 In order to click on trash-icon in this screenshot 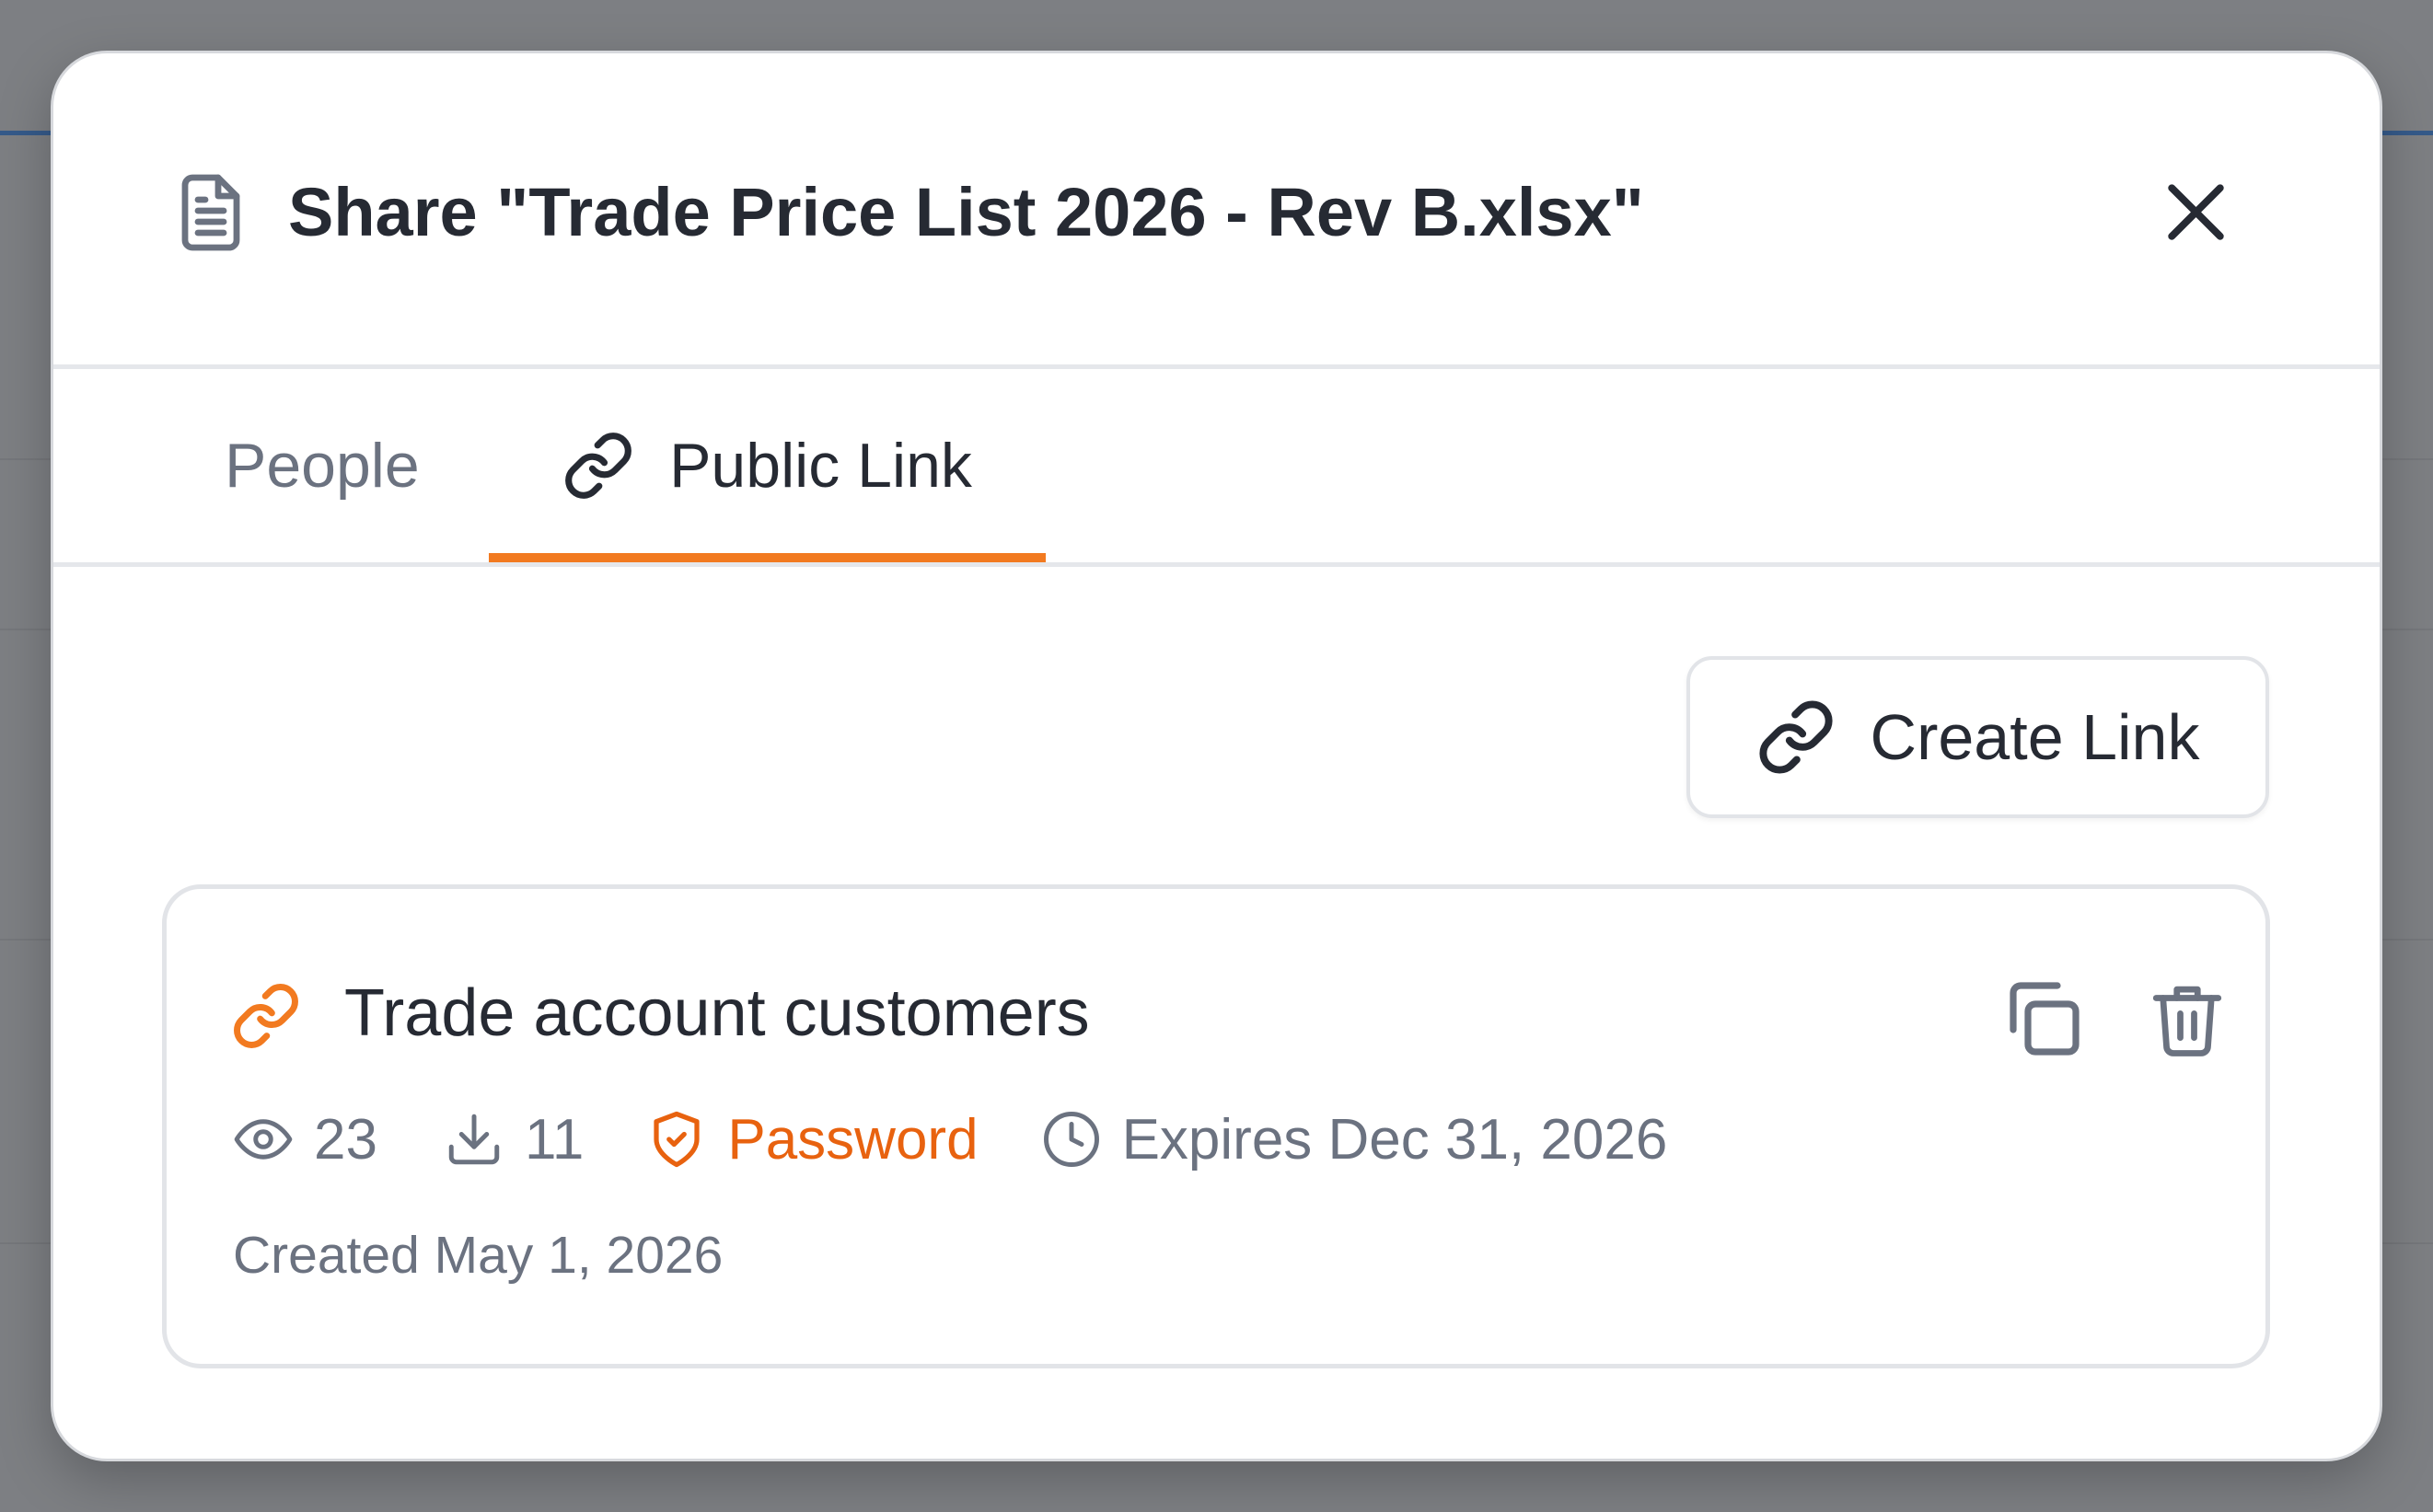, I will do `click(2187, 1019)`.